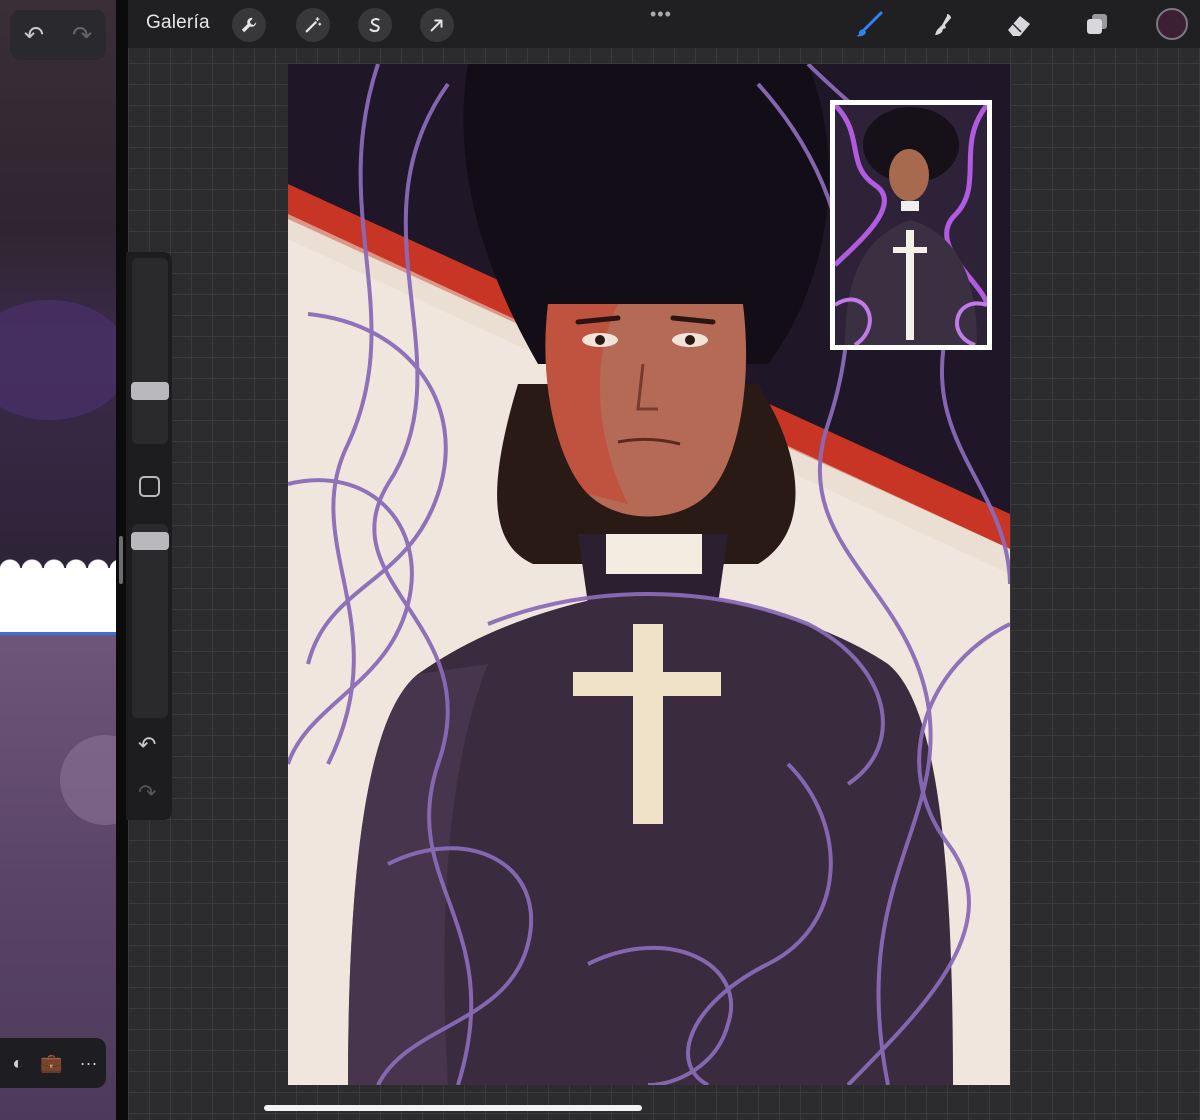  I want to click on modify-button, so click(149, 486).